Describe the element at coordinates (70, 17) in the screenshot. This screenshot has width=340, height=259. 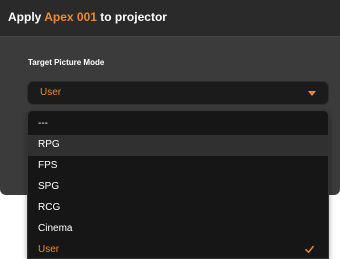
I see `title-preset-name: Apex 001` at that location.